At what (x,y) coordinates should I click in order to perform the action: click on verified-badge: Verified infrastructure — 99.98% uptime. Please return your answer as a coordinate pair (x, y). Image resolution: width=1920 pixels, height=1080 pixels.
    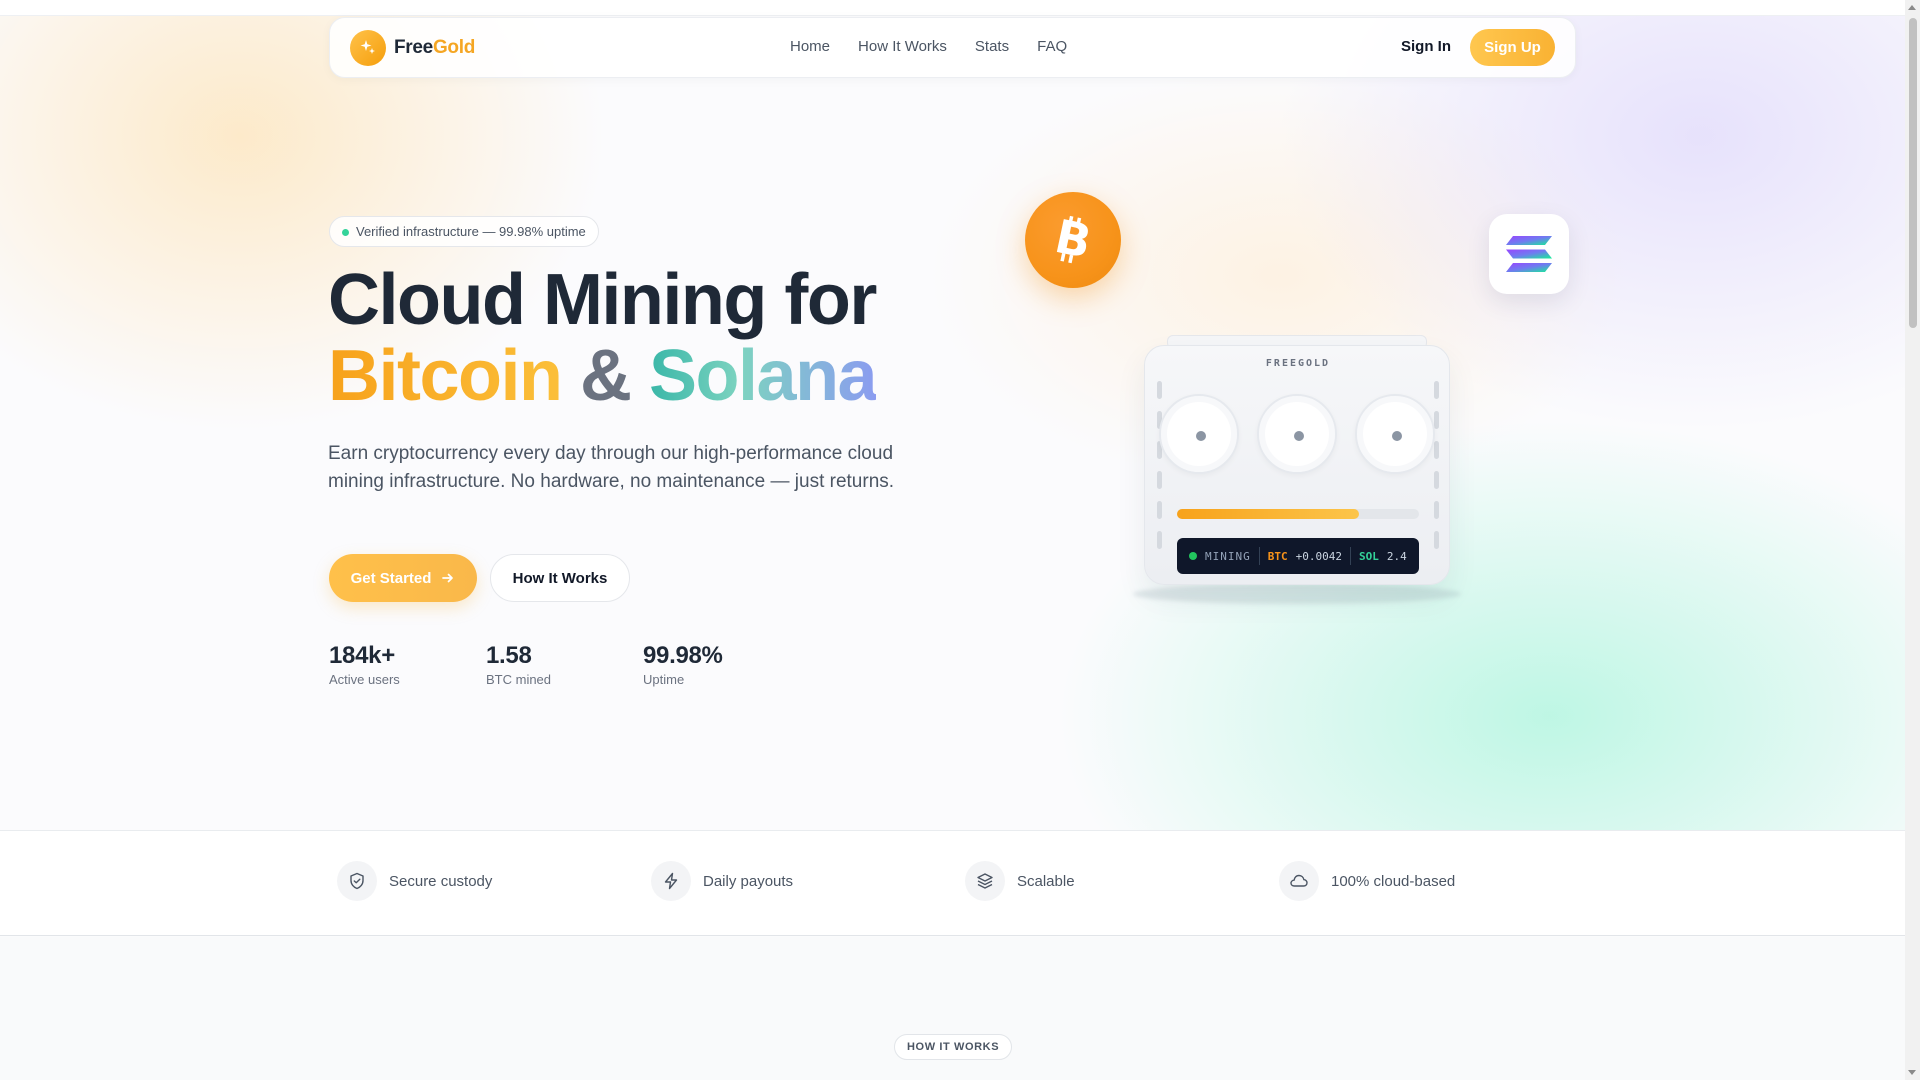
    Looking at the image, I should click on (464, 231).